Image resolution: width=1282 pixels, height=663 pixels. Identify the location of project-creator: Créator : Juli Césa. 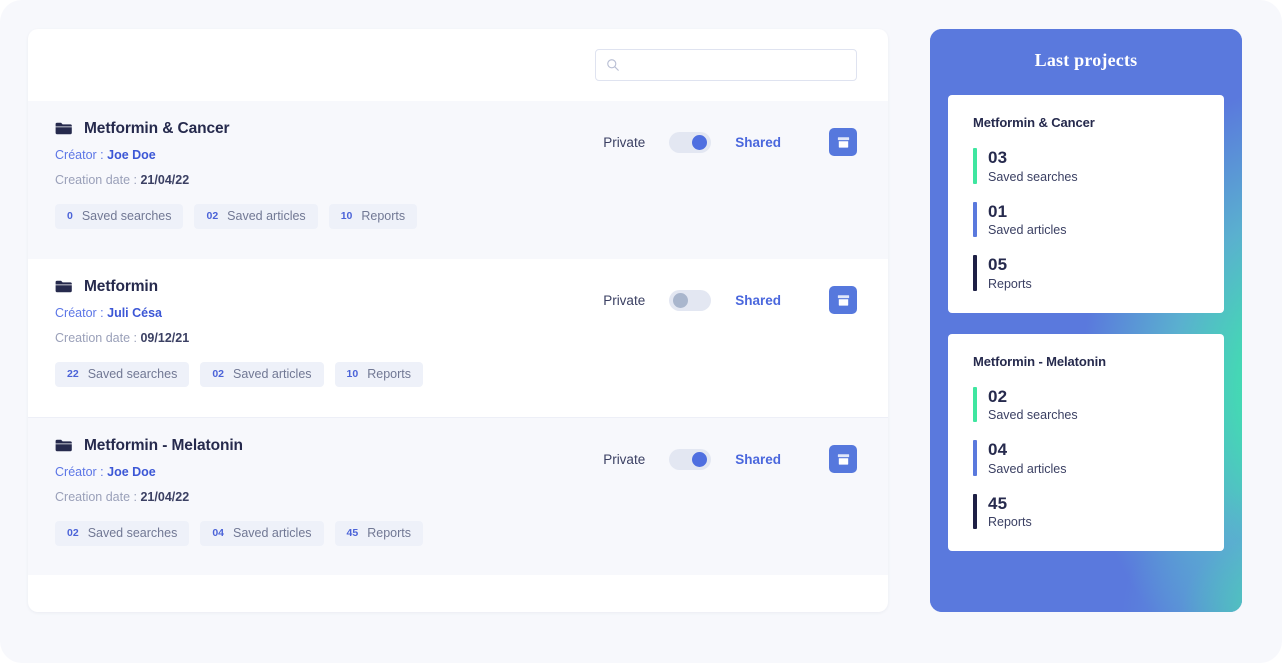
(239, 313).